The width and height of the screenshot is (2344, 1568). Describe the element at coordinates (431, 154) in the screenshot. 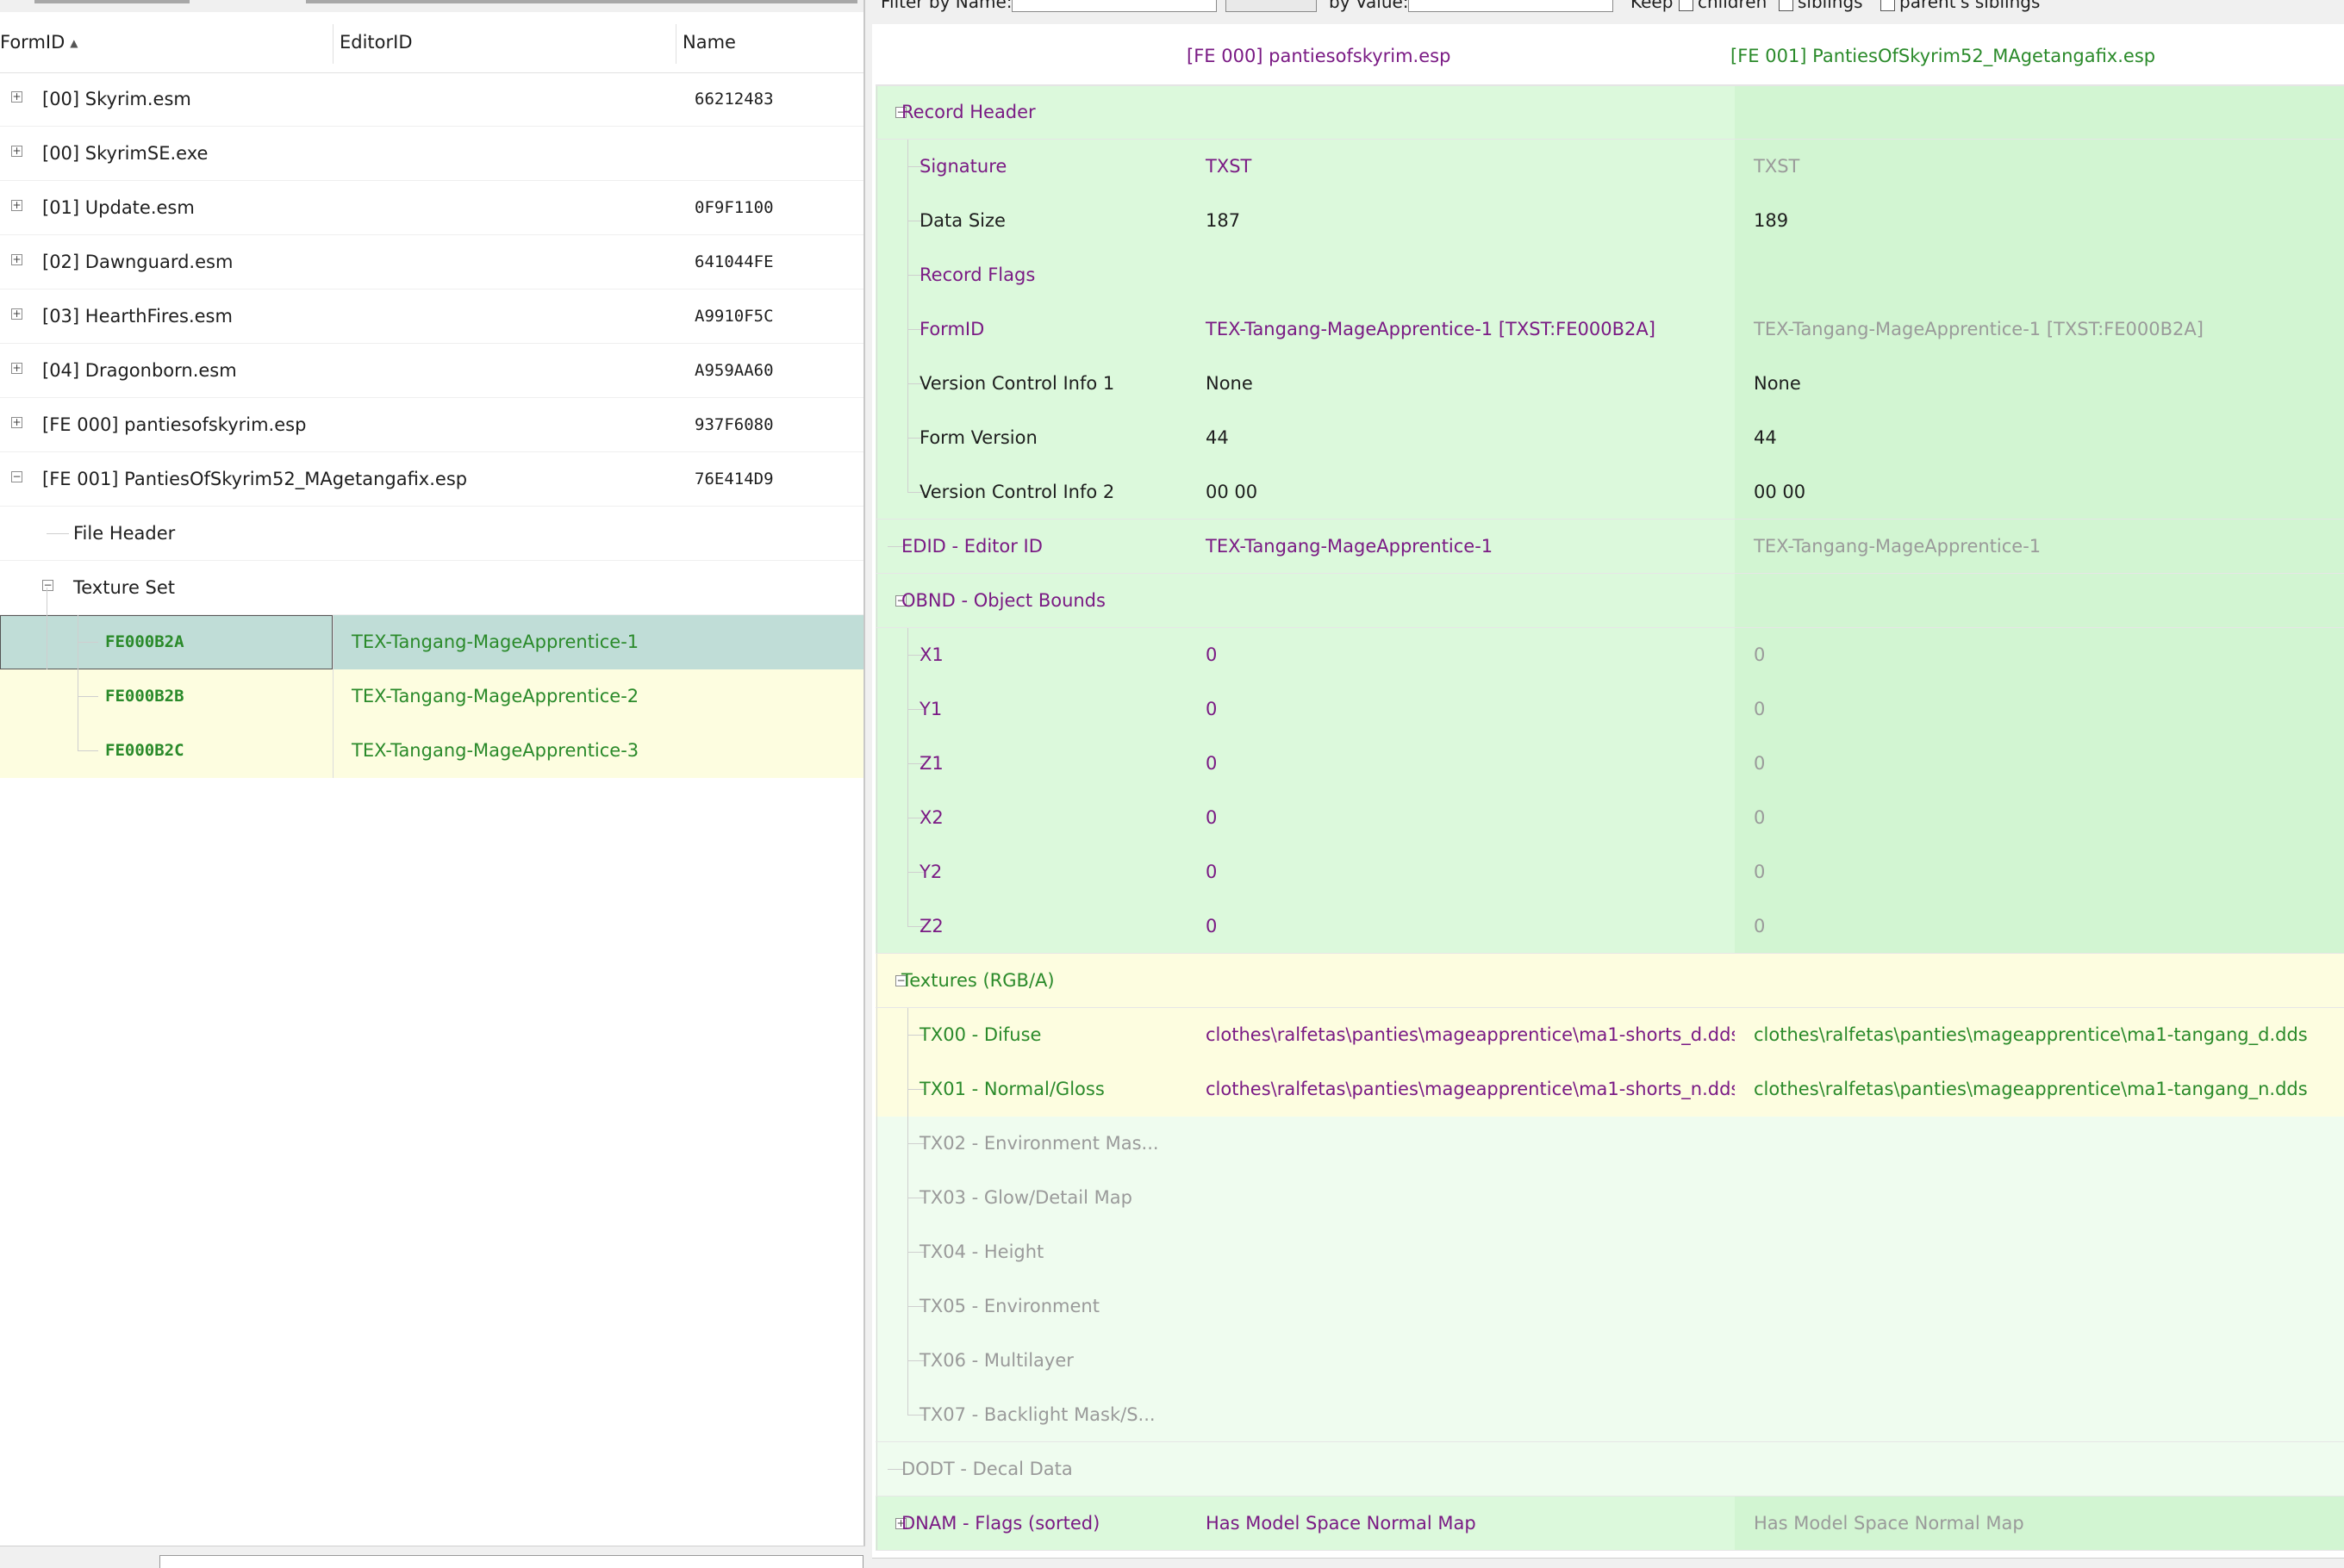

I see `tree-row: + [00] SkyrimSE.exe` at that location.